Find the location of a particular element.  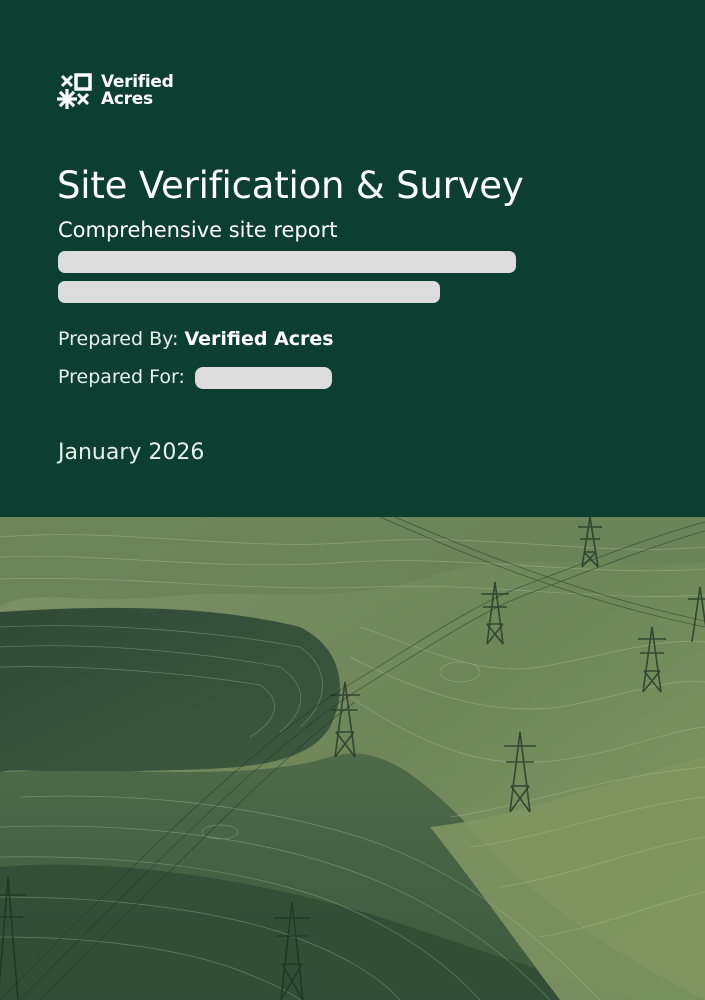

verified-acres-logo-icon is located at coordinates (74, 91).